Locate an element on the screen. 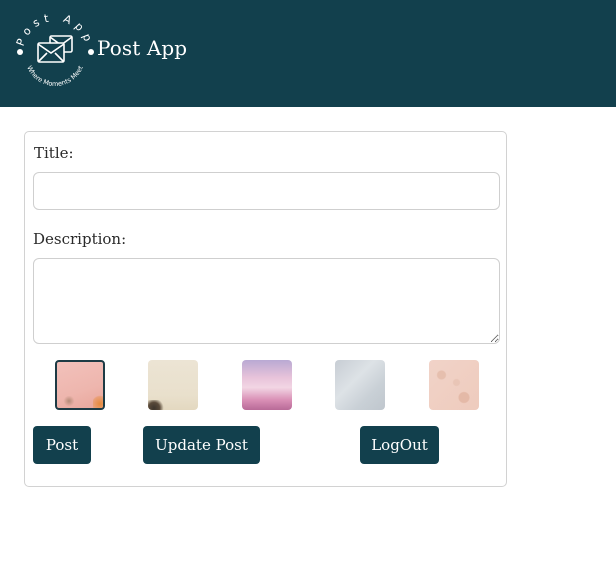 Image resolution: width=616 pixels, height=568 pixels. logo-tagline: Where Moments Meet is located at coordinates (55, 76).